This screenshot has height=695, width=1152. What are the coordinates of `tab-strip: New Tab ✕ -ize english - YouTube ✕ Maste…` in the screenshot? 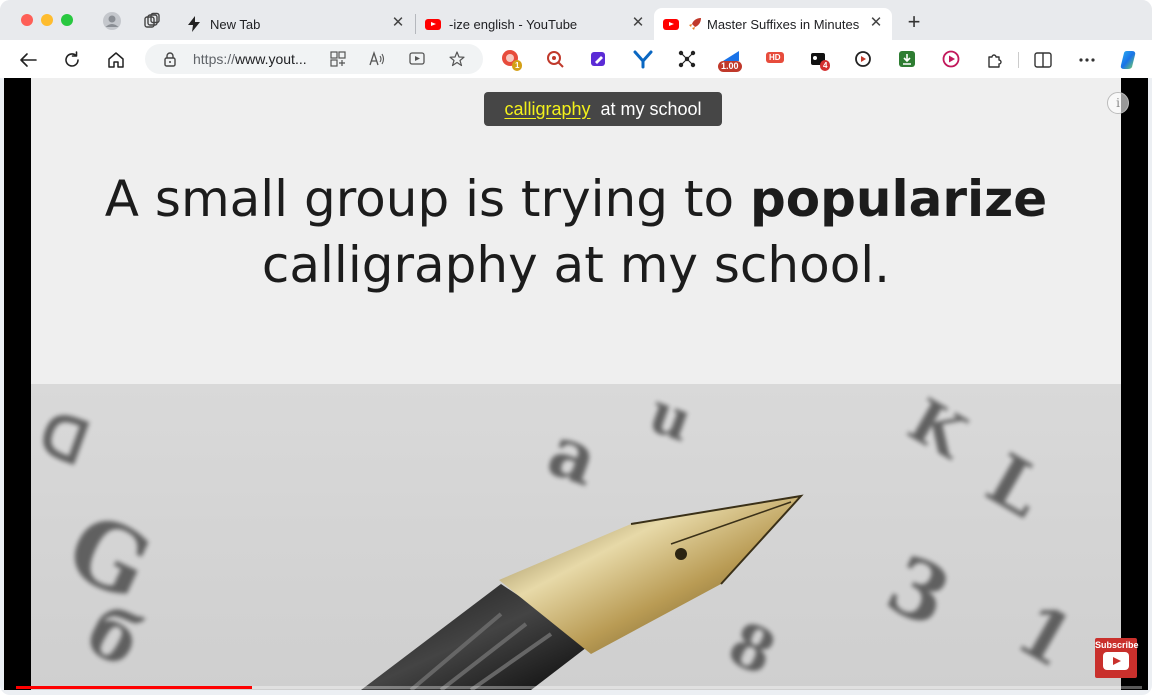 It's located at (576, 20).